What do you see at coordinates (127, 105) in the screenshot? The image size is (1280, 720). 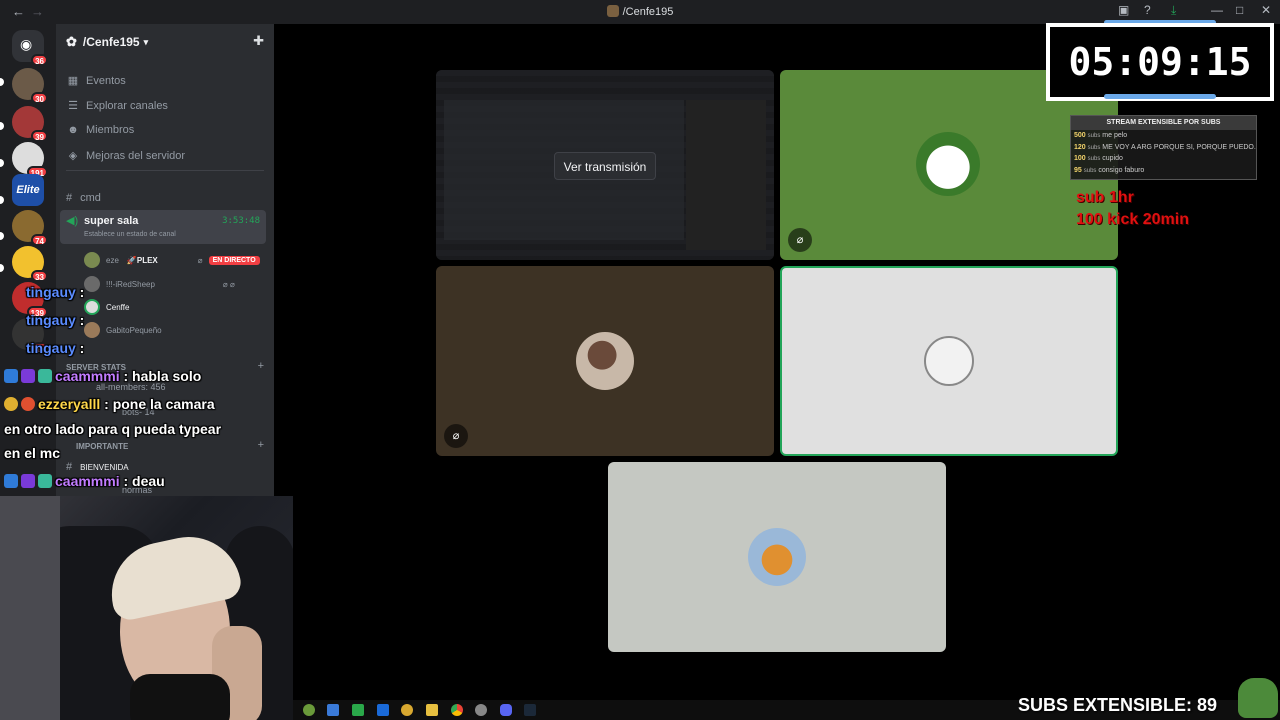 I see `nav-label: Explorar canales` at bounding box center [127, 105].